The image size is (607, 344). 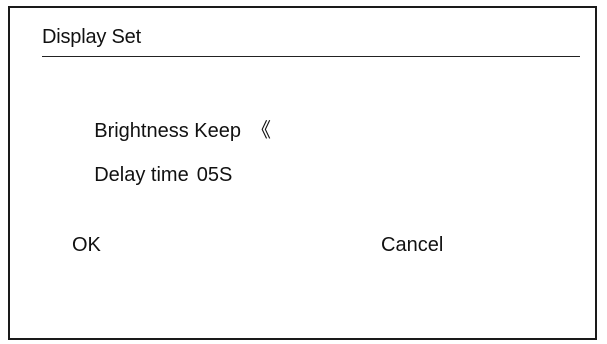 I want to click on setting-value-delay-time: 05S, so click(x=215, y=175).